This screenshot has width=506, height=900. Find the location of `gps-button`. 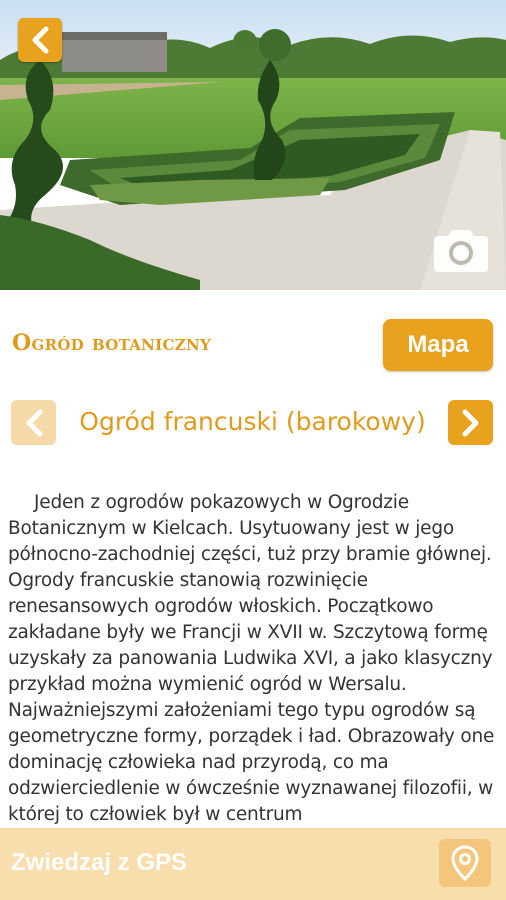

gps-button is located at coordinates (465, 863).